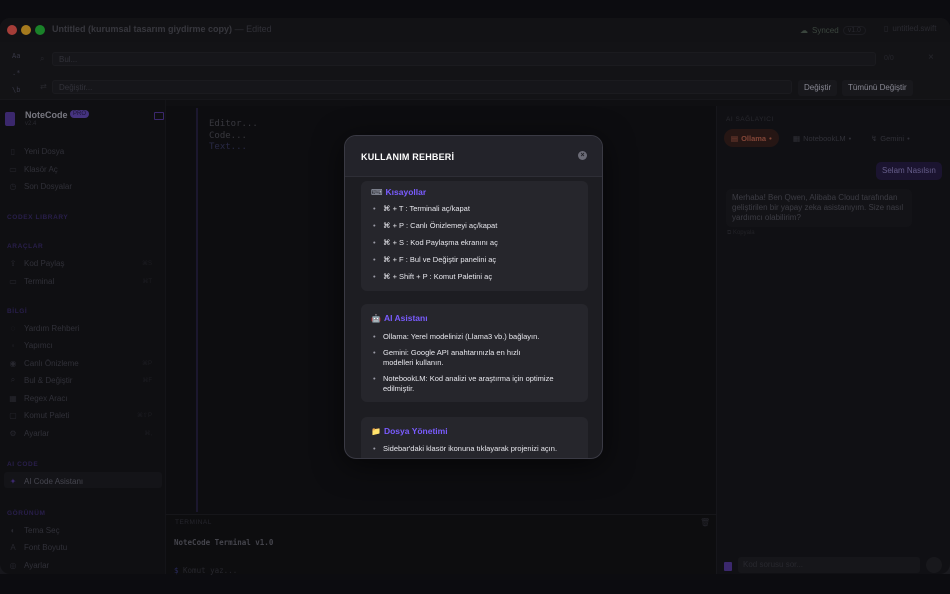 The height and width of the screenshot is (594, 950). What do you see at coordinates (473, 156) in the screenshot?
I see `modal-header: KULLANIM REHBERİ ×` at bounding box center [473, 156].